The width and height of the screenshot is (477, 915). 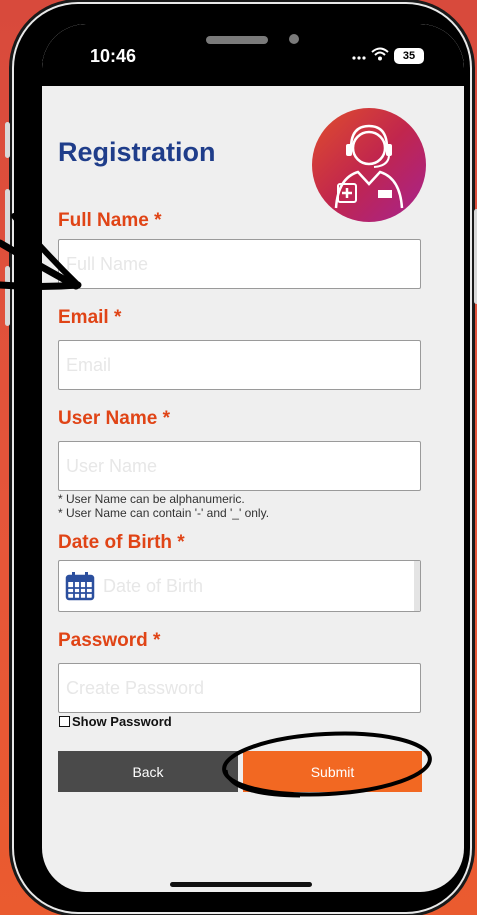 I want to click on signal-icon, so click(x=359, y=56).